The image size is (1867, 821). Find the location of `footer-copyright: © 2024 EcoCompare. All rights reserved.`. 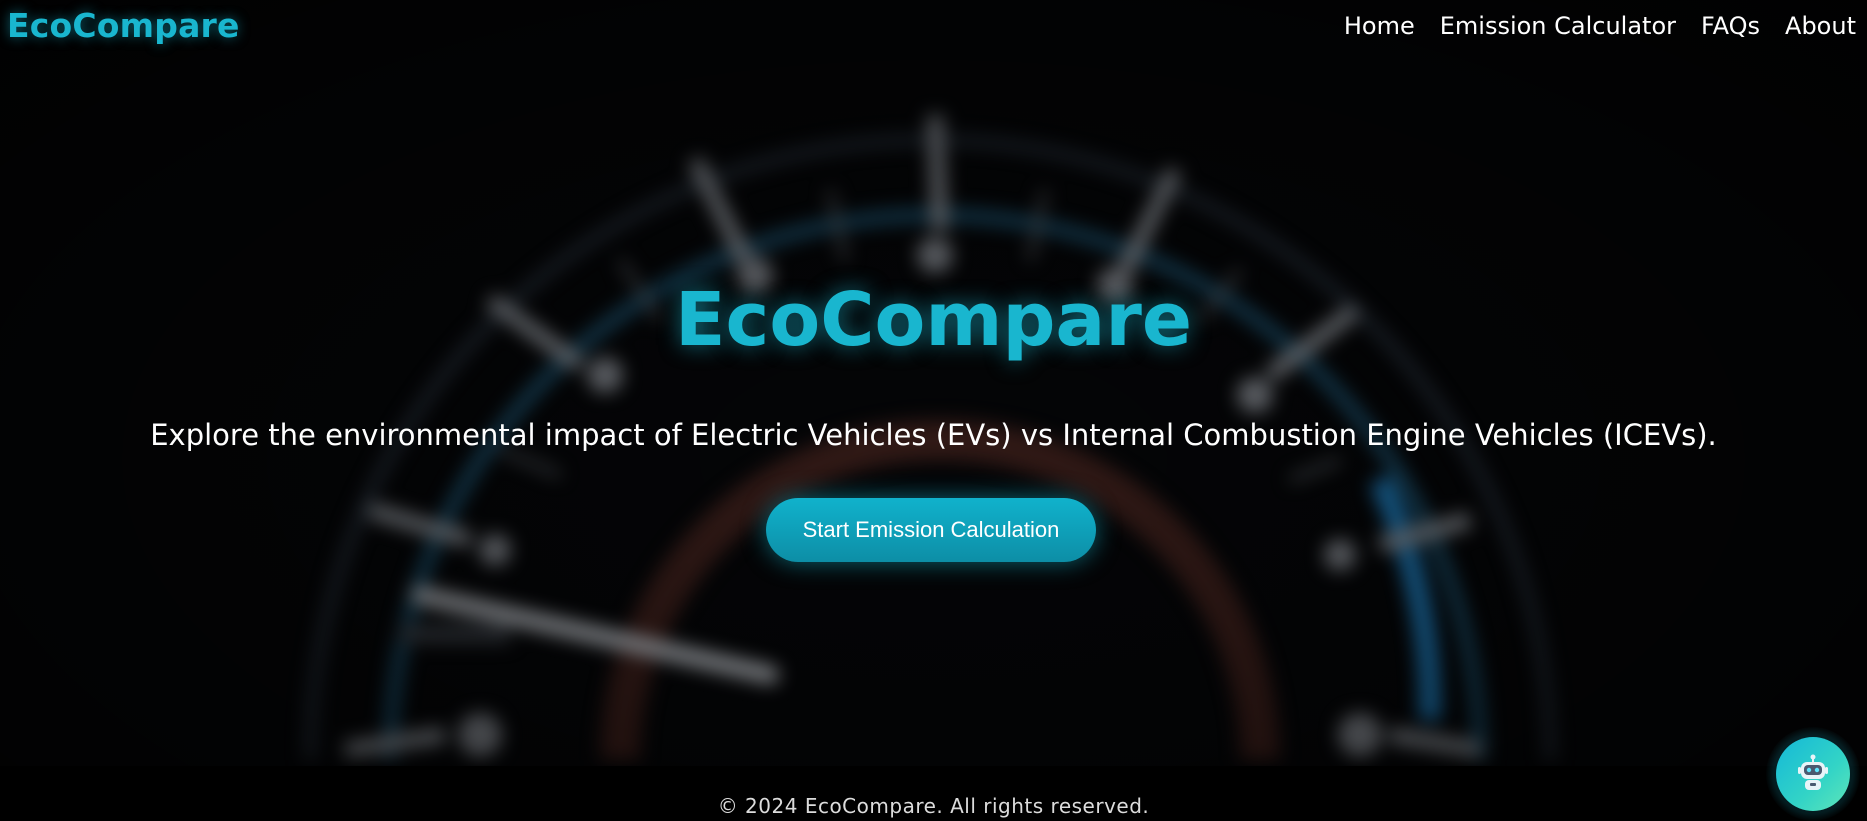

footer-copyright: © 2024 EcoCompare. All rights reserved. is located at coordinates (933, 806).